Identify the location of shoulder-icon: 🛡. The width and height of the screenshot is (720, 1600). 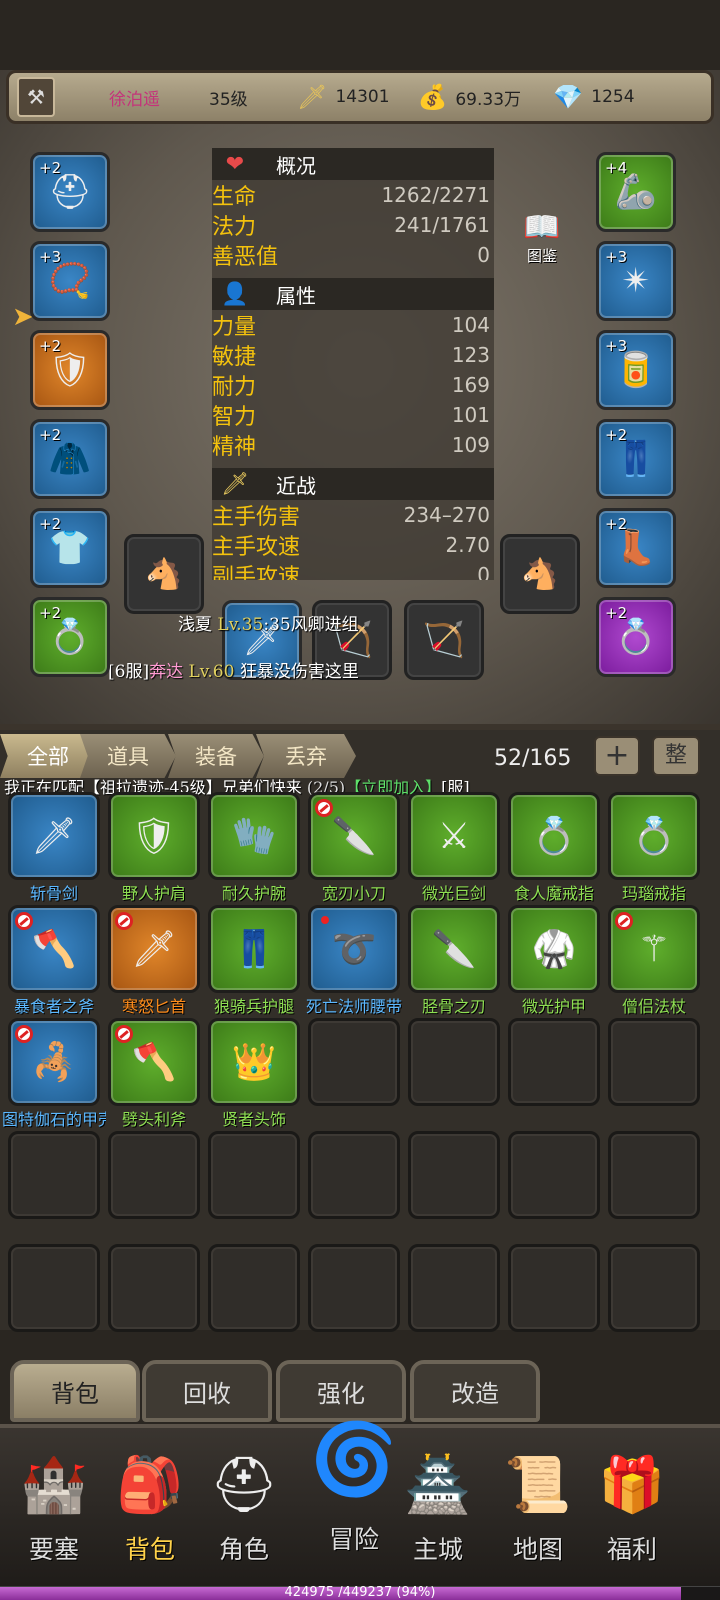
(70, 370).